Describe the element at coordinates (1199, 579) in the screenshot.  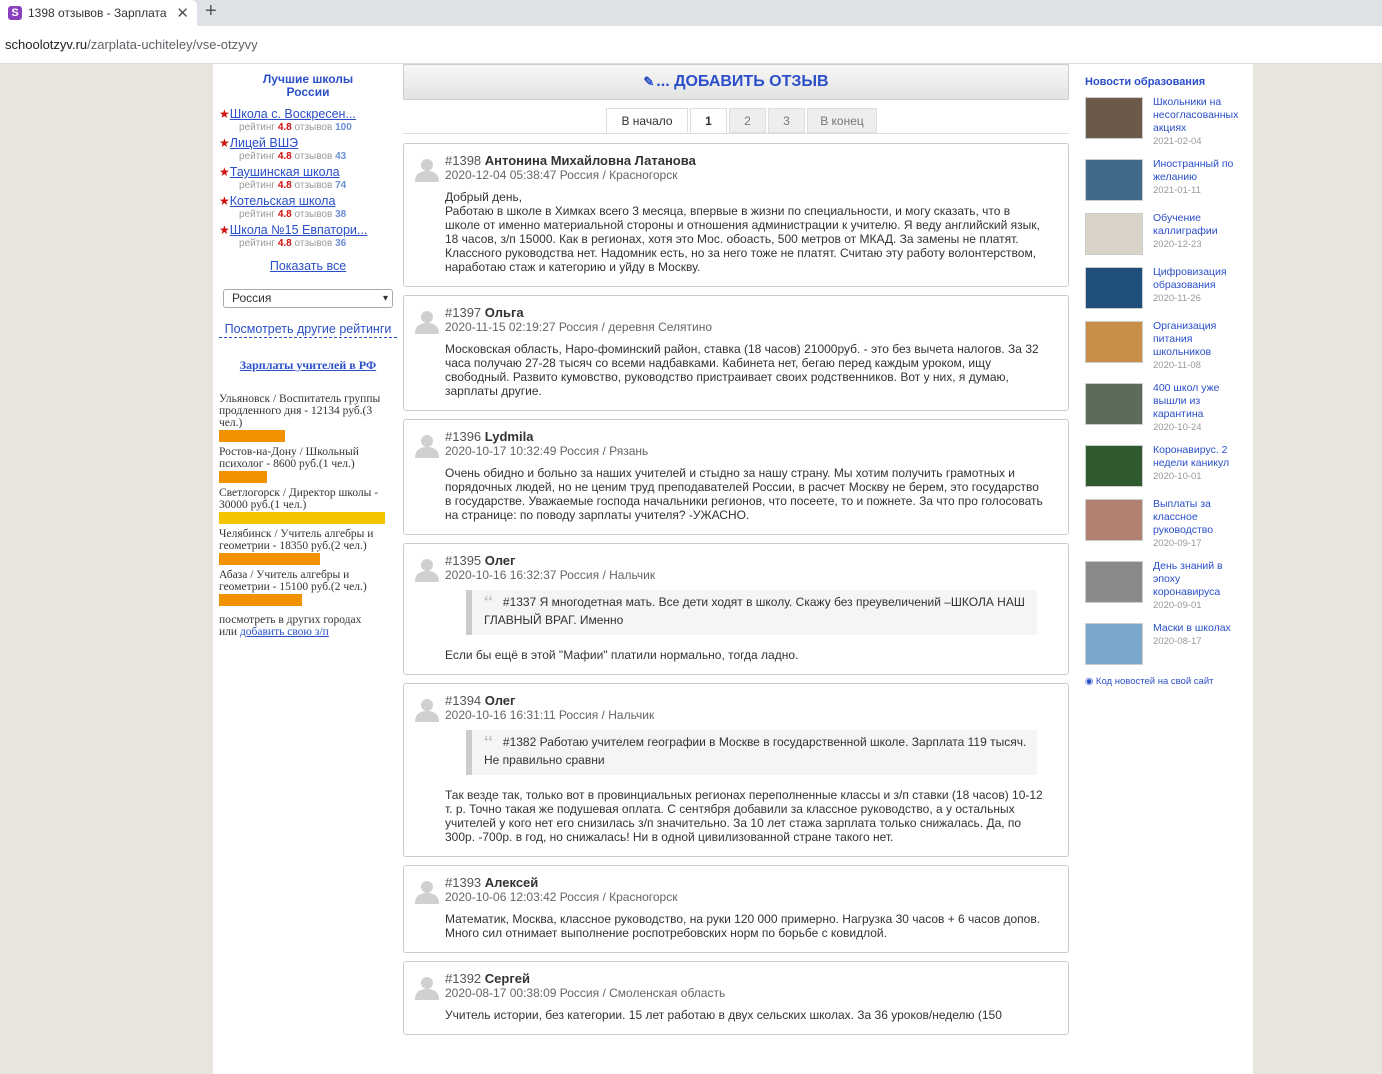
I see `news-title-link: День знаний в эпоху коронавируса` at that location.